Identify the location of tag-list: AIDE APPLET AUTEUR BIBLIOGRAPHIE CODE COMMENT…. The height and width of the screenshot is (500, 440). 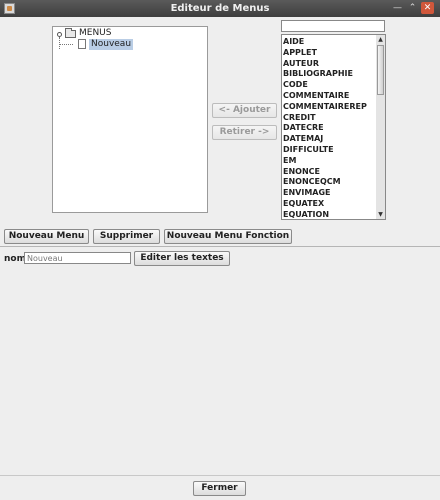
(329, 127).